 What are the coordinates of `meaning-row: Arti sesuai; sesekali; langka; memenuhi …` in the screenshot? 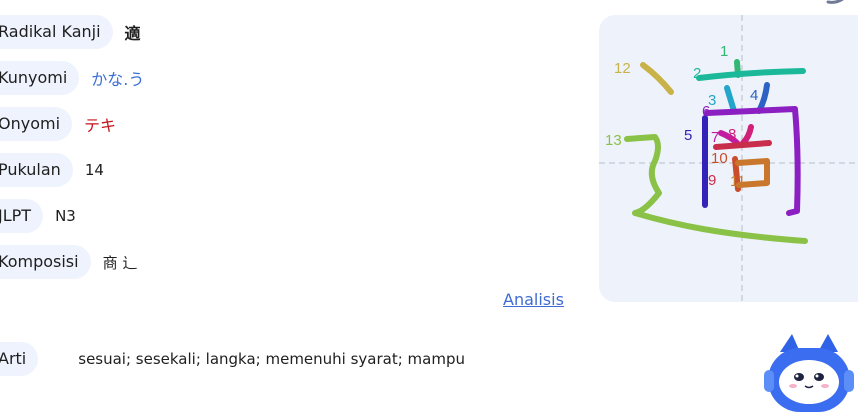 It's located at (232, 359).